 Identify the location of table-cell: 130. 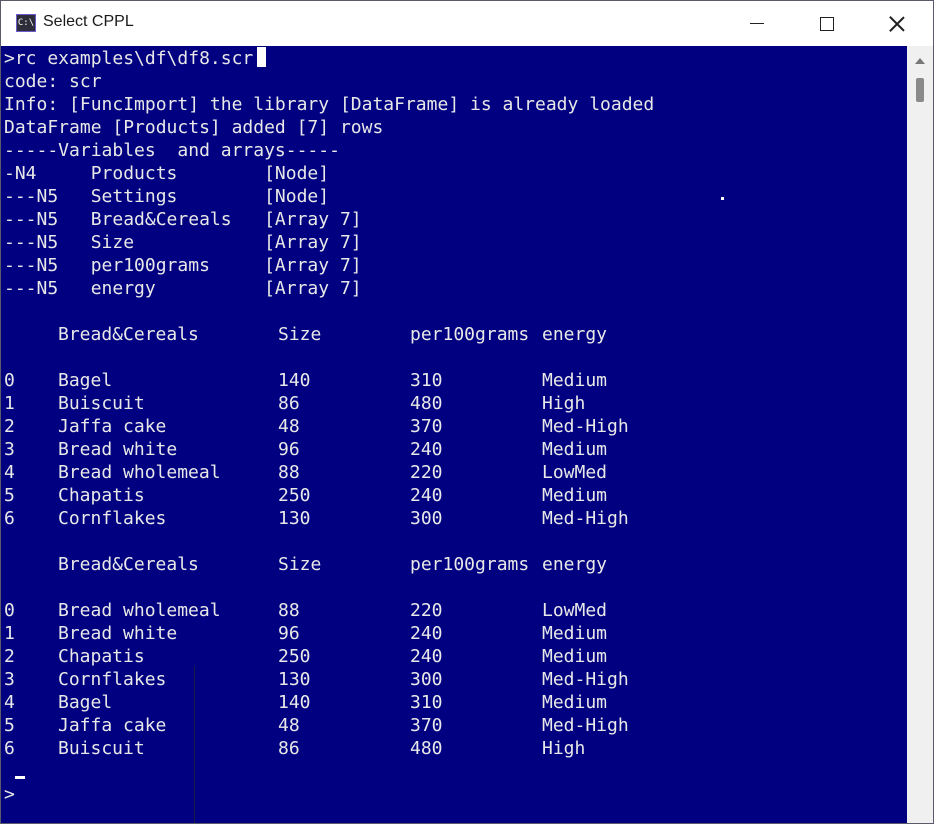
(294, 518).